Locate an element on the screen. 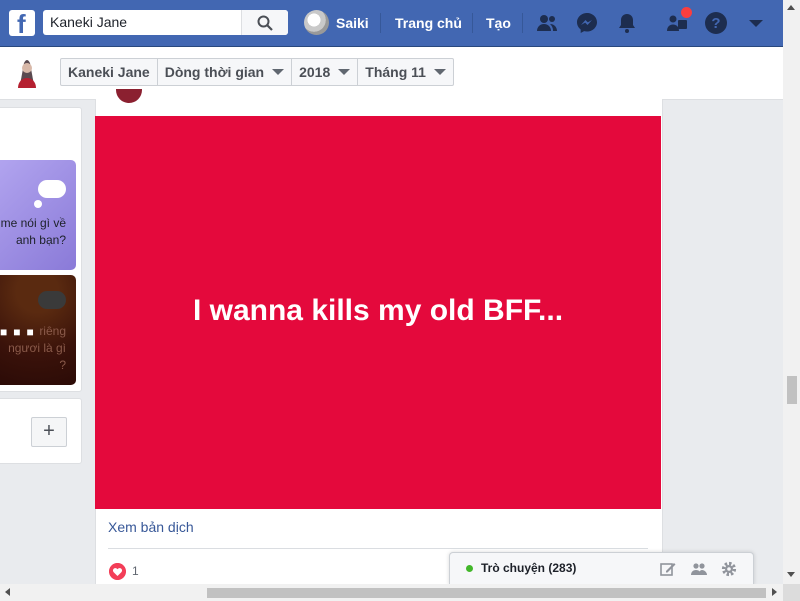  timeline-breadcrumb: Kaneki Jane Dòng thời gian 2018 Tháng 11 is located at coordinates (257, 72).